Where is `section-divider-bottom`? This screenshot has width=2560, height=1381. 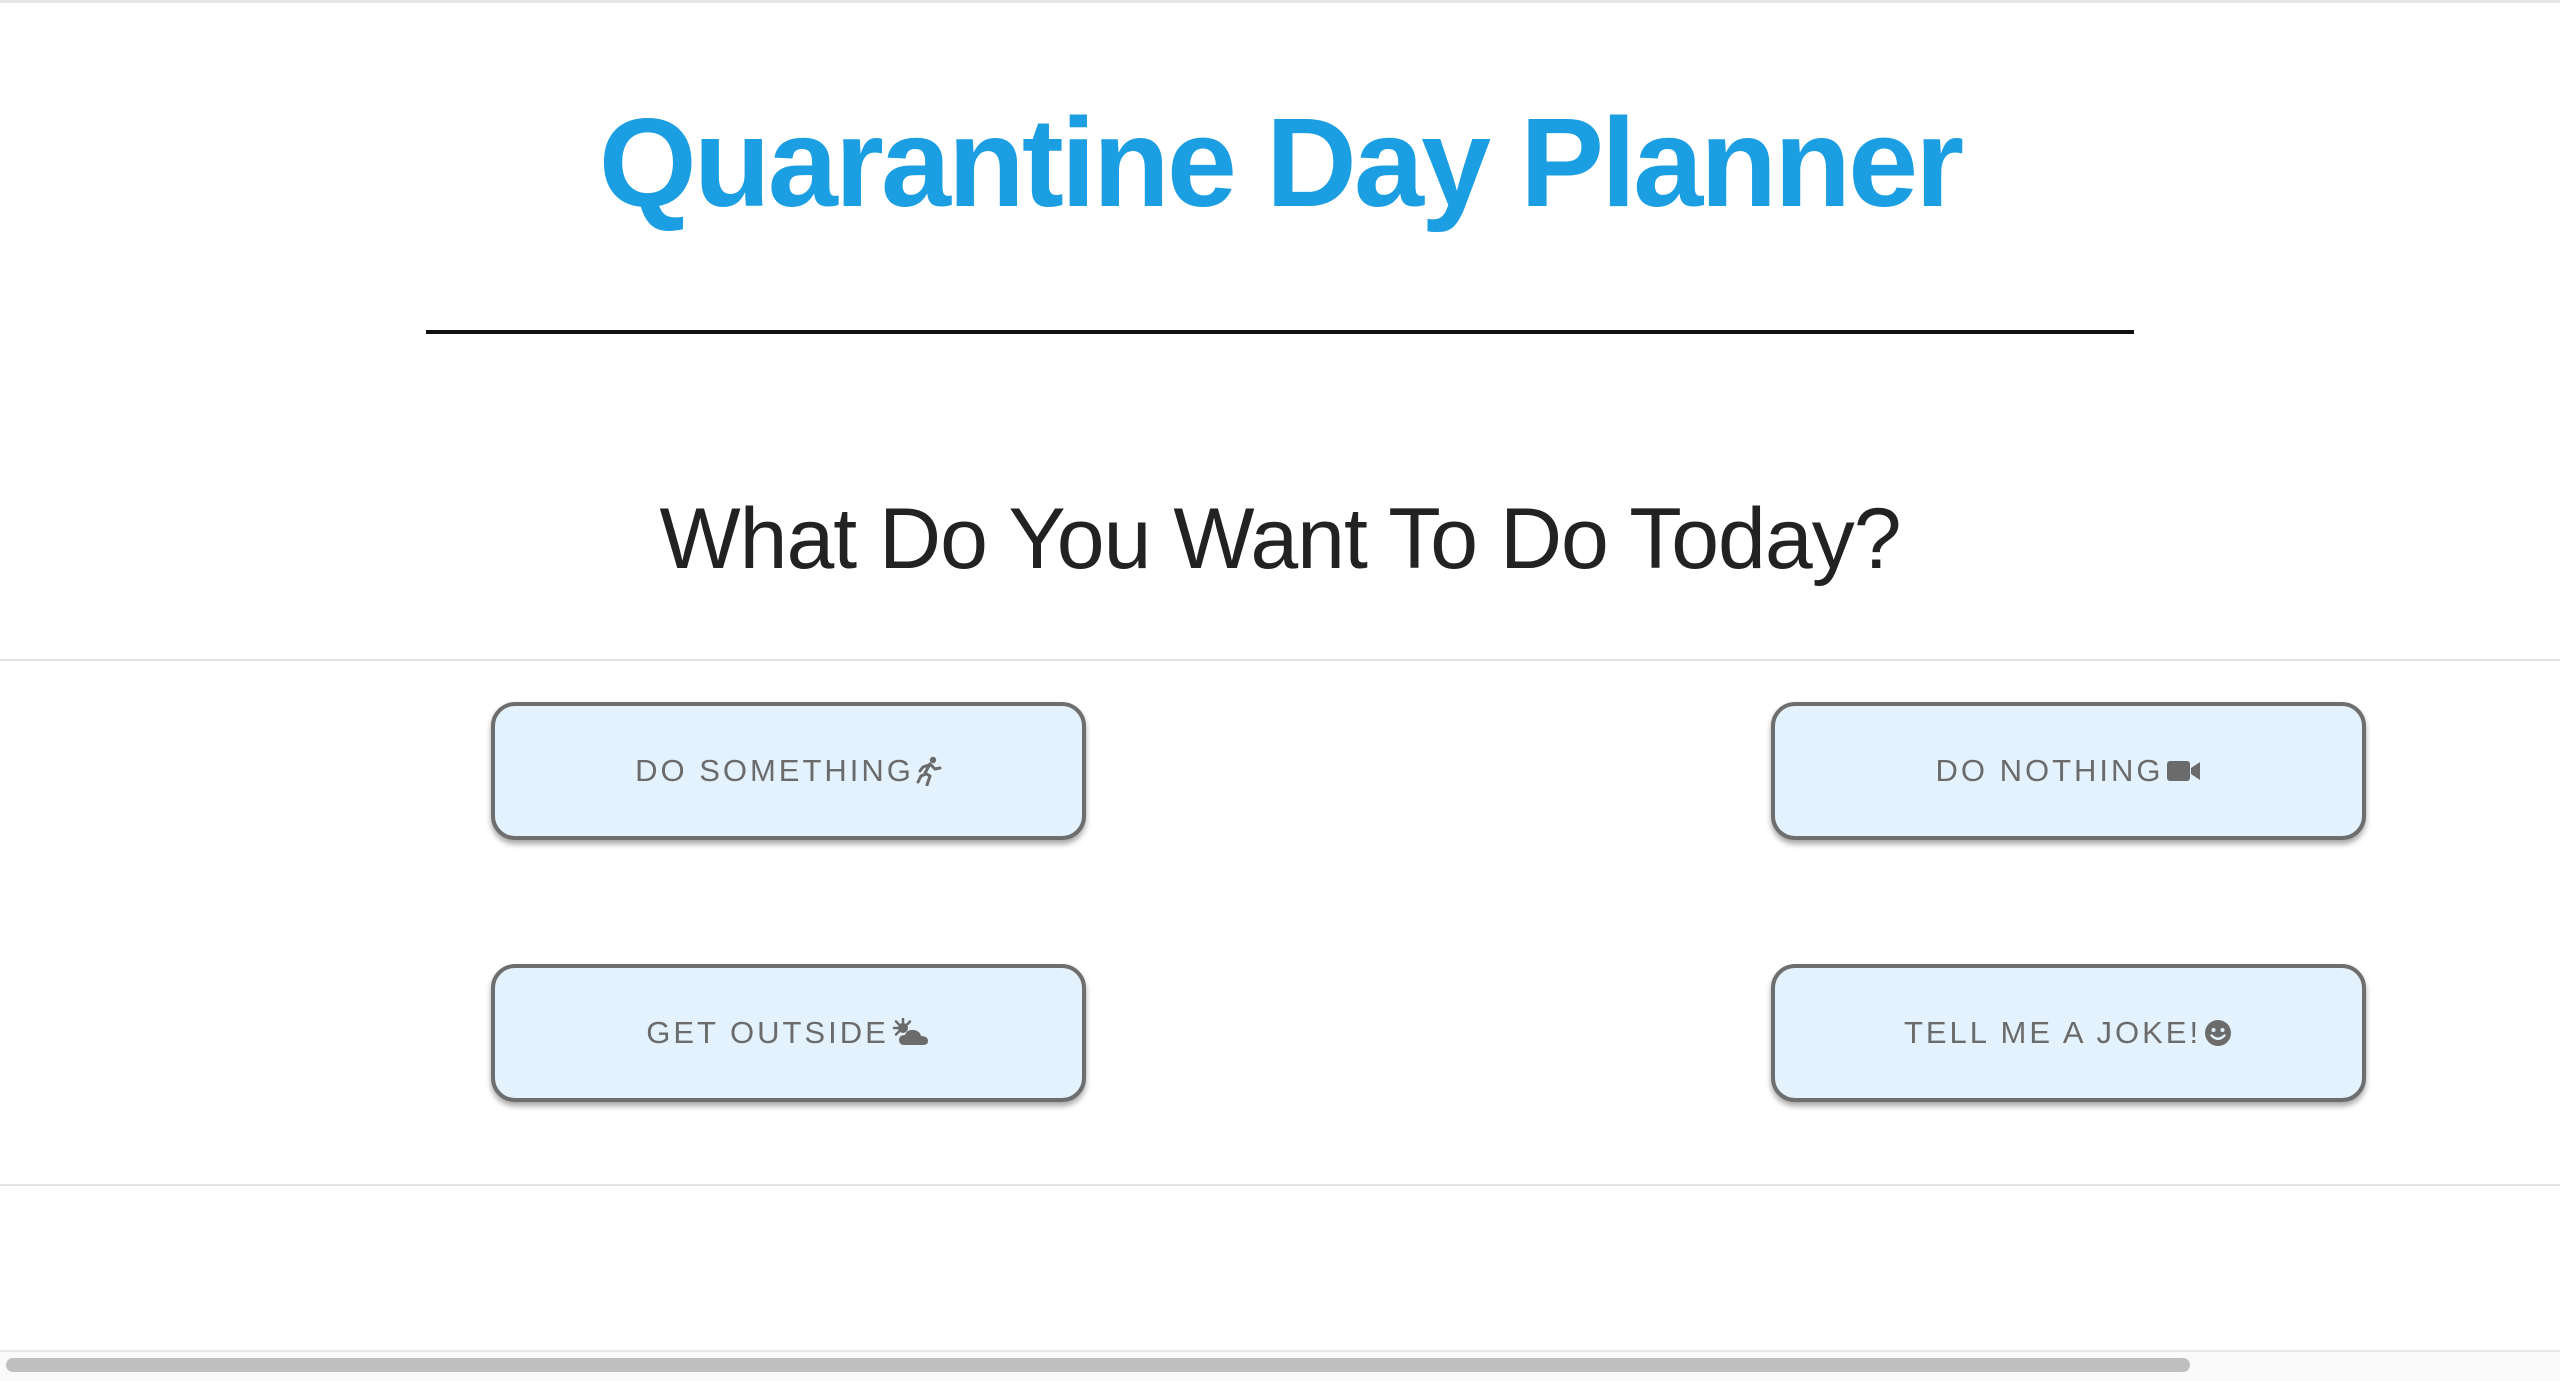 section-divider-bottom is located at coordinates (1280, 1185).